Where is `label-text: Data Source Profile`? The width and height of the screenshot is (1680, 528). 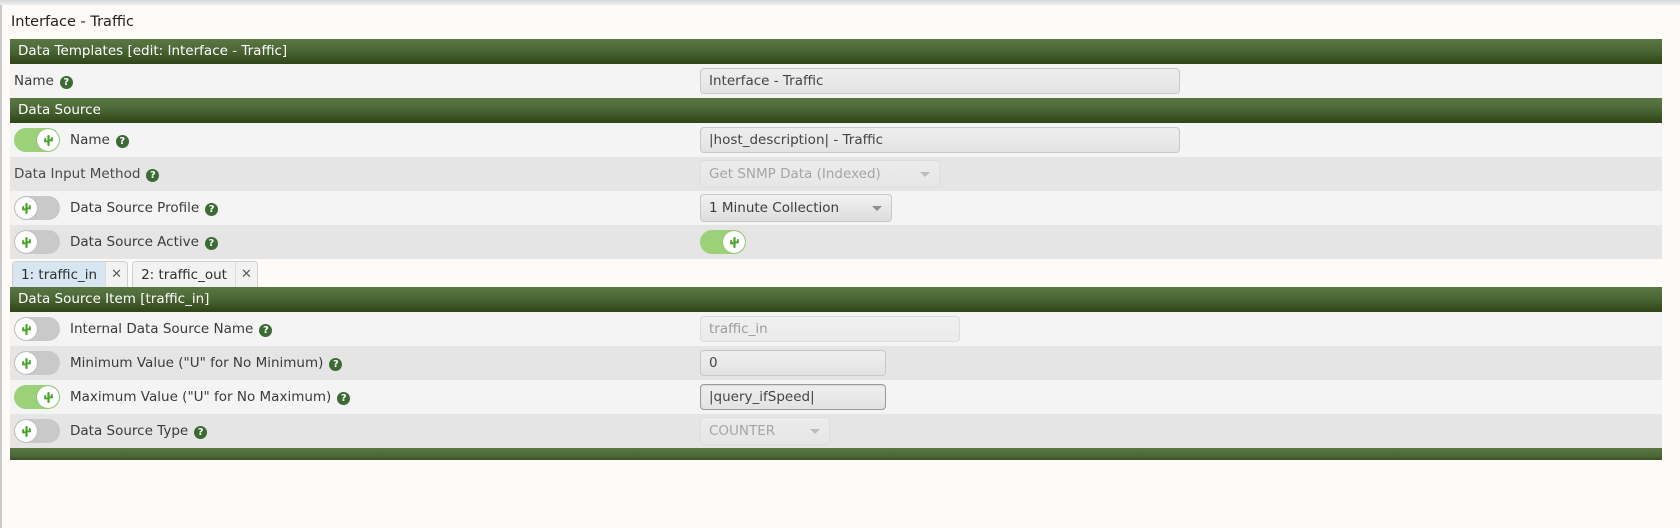 label-text: Data Source Profile is located at coordinates (135, 208).